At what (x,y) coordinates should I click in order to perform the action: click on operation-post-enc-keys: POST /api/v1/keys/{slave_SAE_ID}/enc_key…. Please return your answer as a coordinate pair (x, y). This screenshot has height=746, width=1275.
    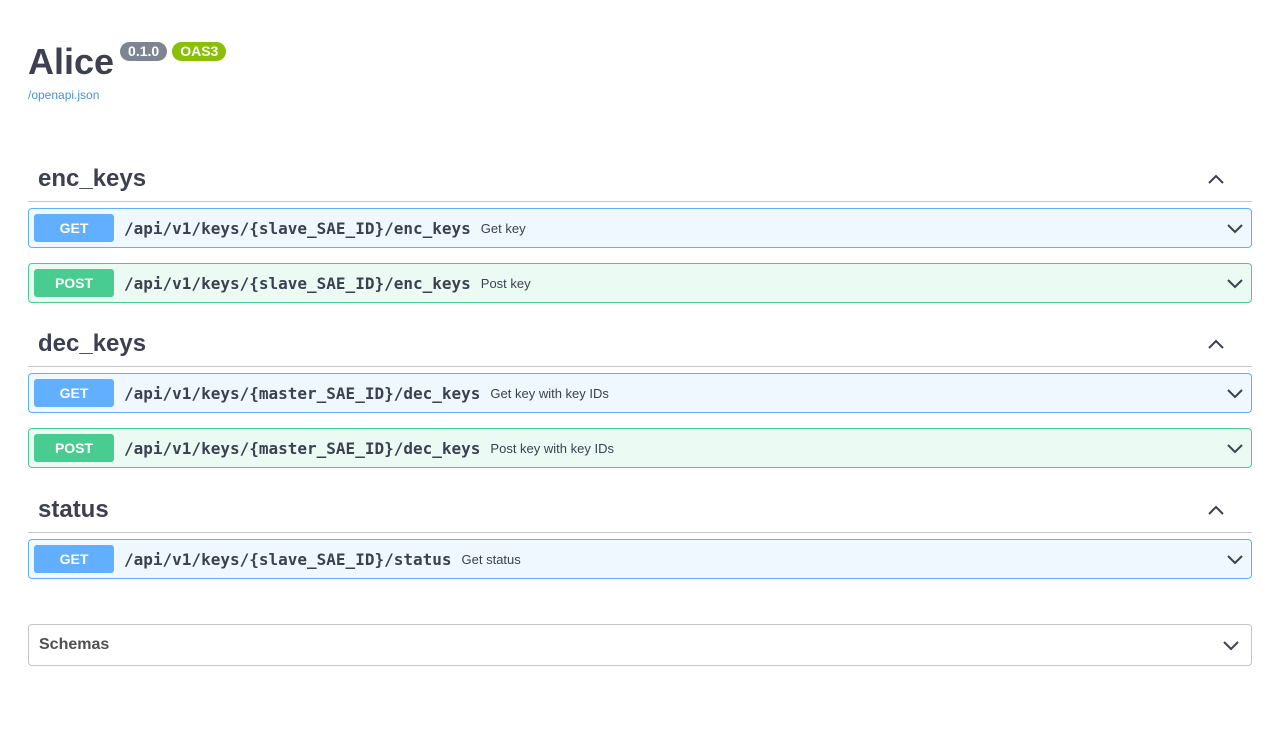
    Looking at the image, I should click on (640, 283).